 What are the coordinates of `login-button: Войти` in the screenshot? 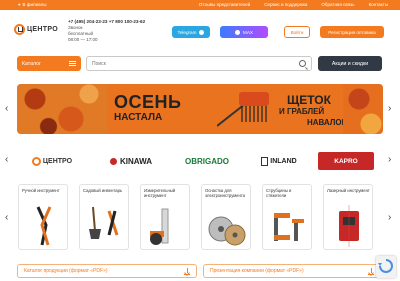 It's located at (297, 32).